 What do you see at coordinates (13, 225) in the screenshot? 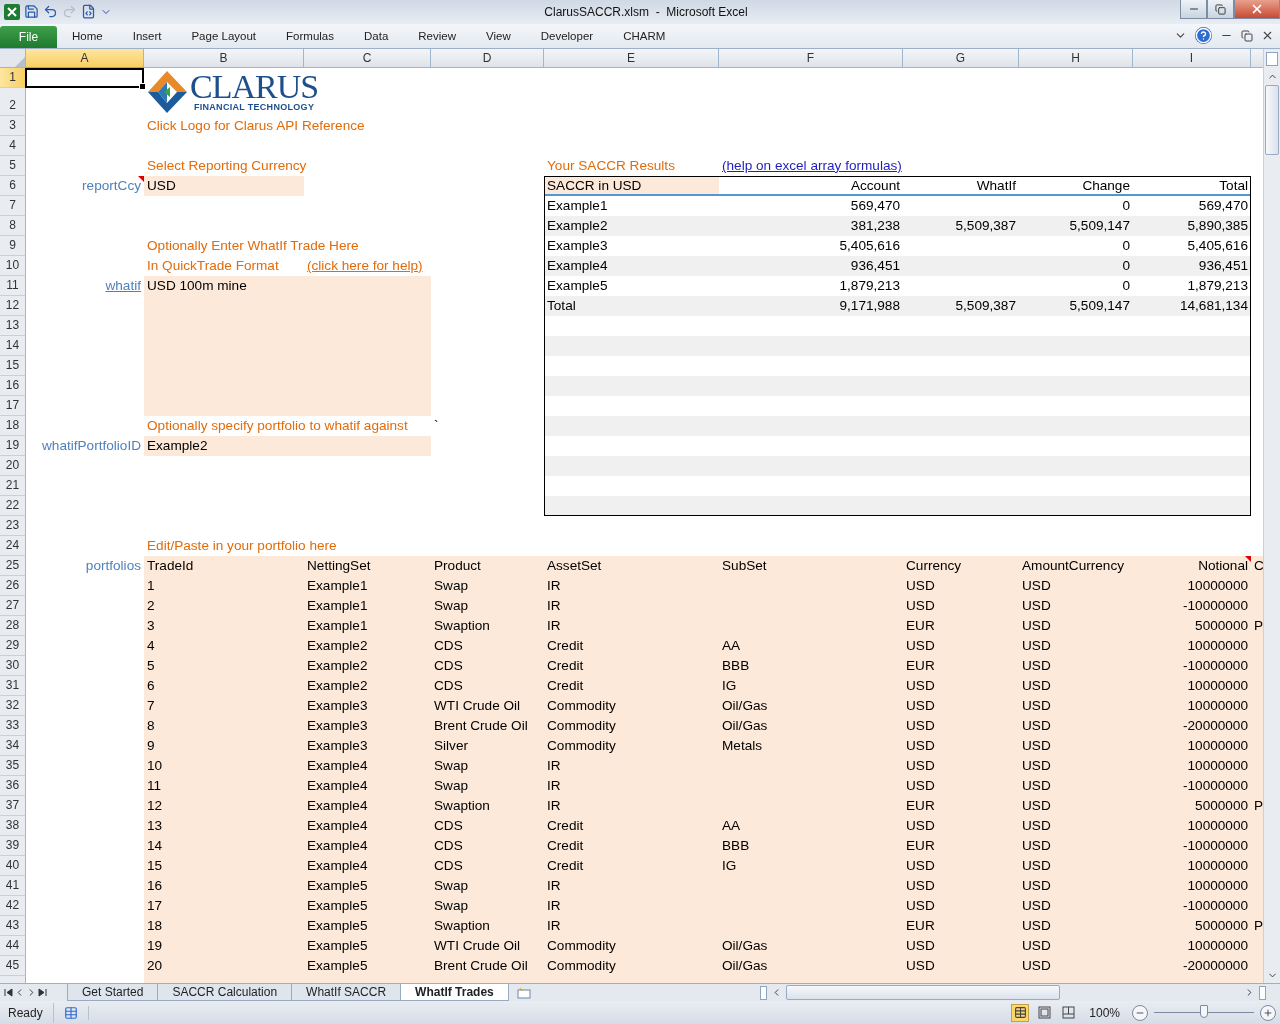
I see `row-header: 8` at bounding box center [13, 225].